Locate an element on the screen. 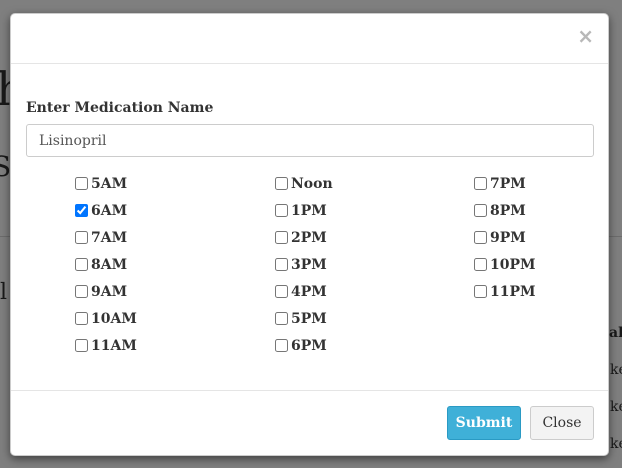 The height and width of the screenshot is (468, 622). time-option: 6PM is located at coordinates (304, 350).